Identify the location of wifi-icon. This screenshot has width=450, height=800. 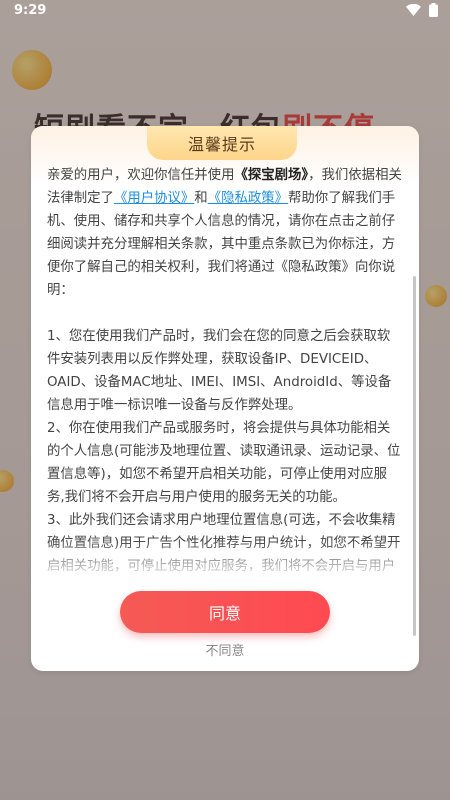
(413, 10).